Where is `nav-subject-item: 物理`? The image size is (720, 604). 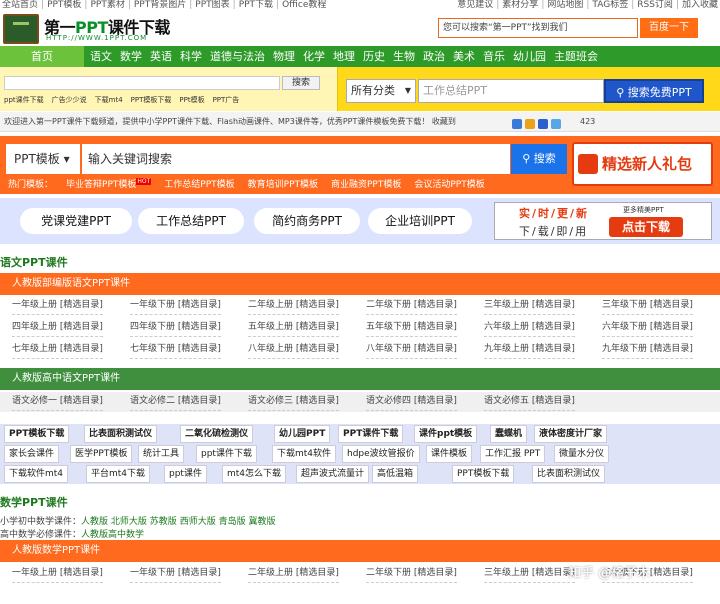
nav-subject-item: 物理 is located at coordinates (284, 56).